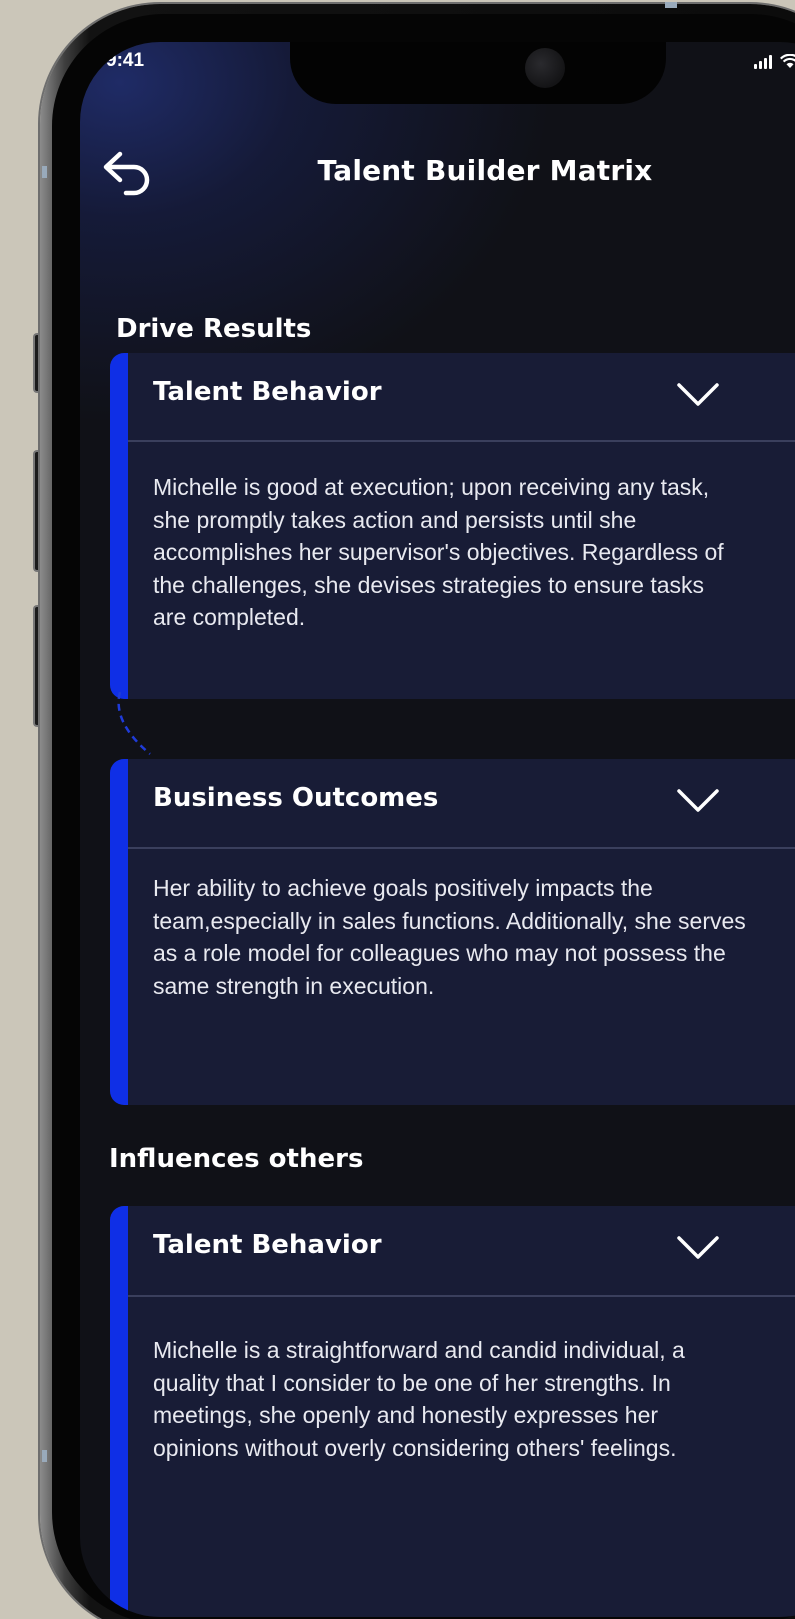  What do you see at coordinates (485, 170) in the screenshot?
I see `page-title: Talent Builder Matrix` at bounding box center [485, 170].